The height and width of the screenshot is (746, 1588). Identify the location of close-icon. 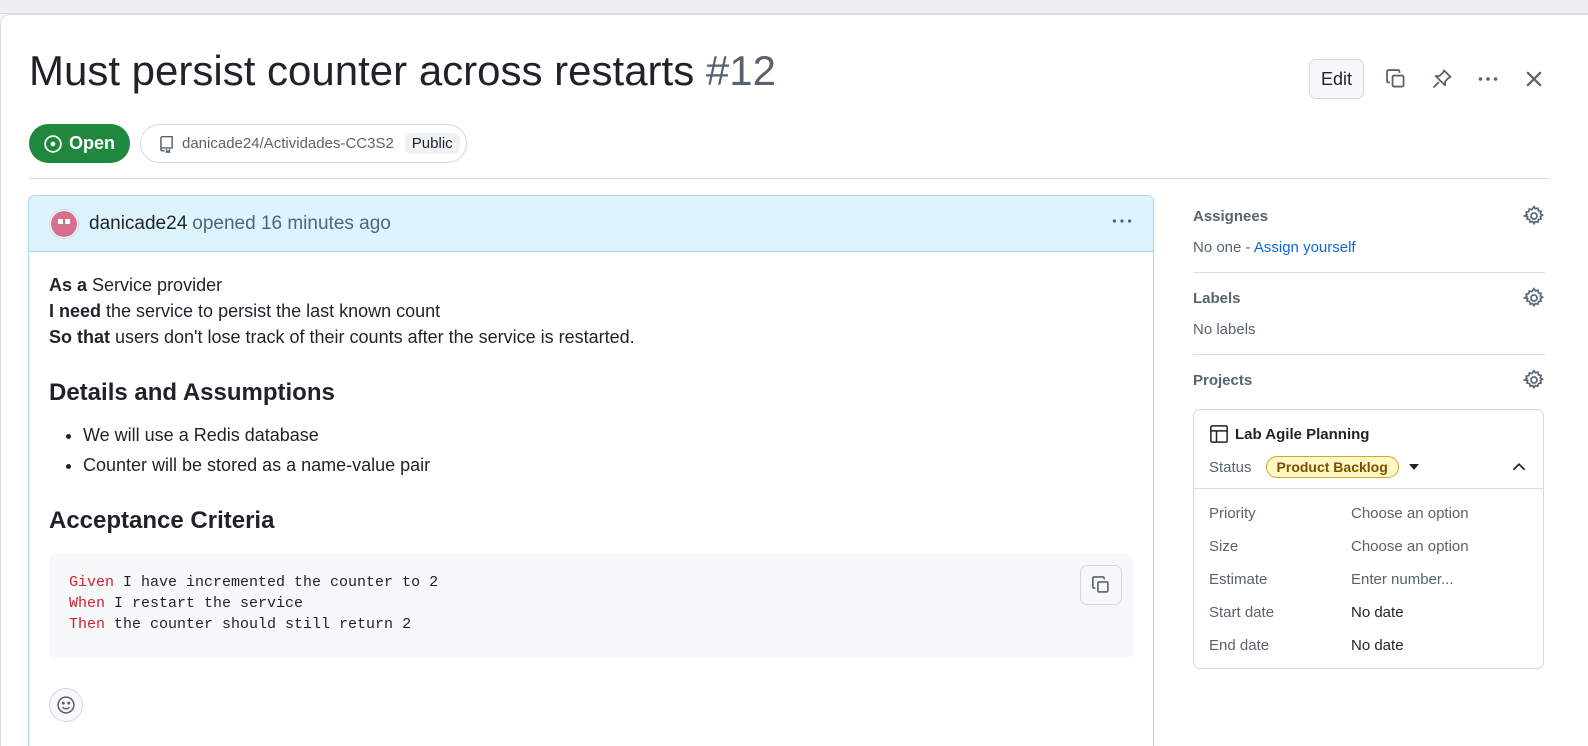
(1534, 79).